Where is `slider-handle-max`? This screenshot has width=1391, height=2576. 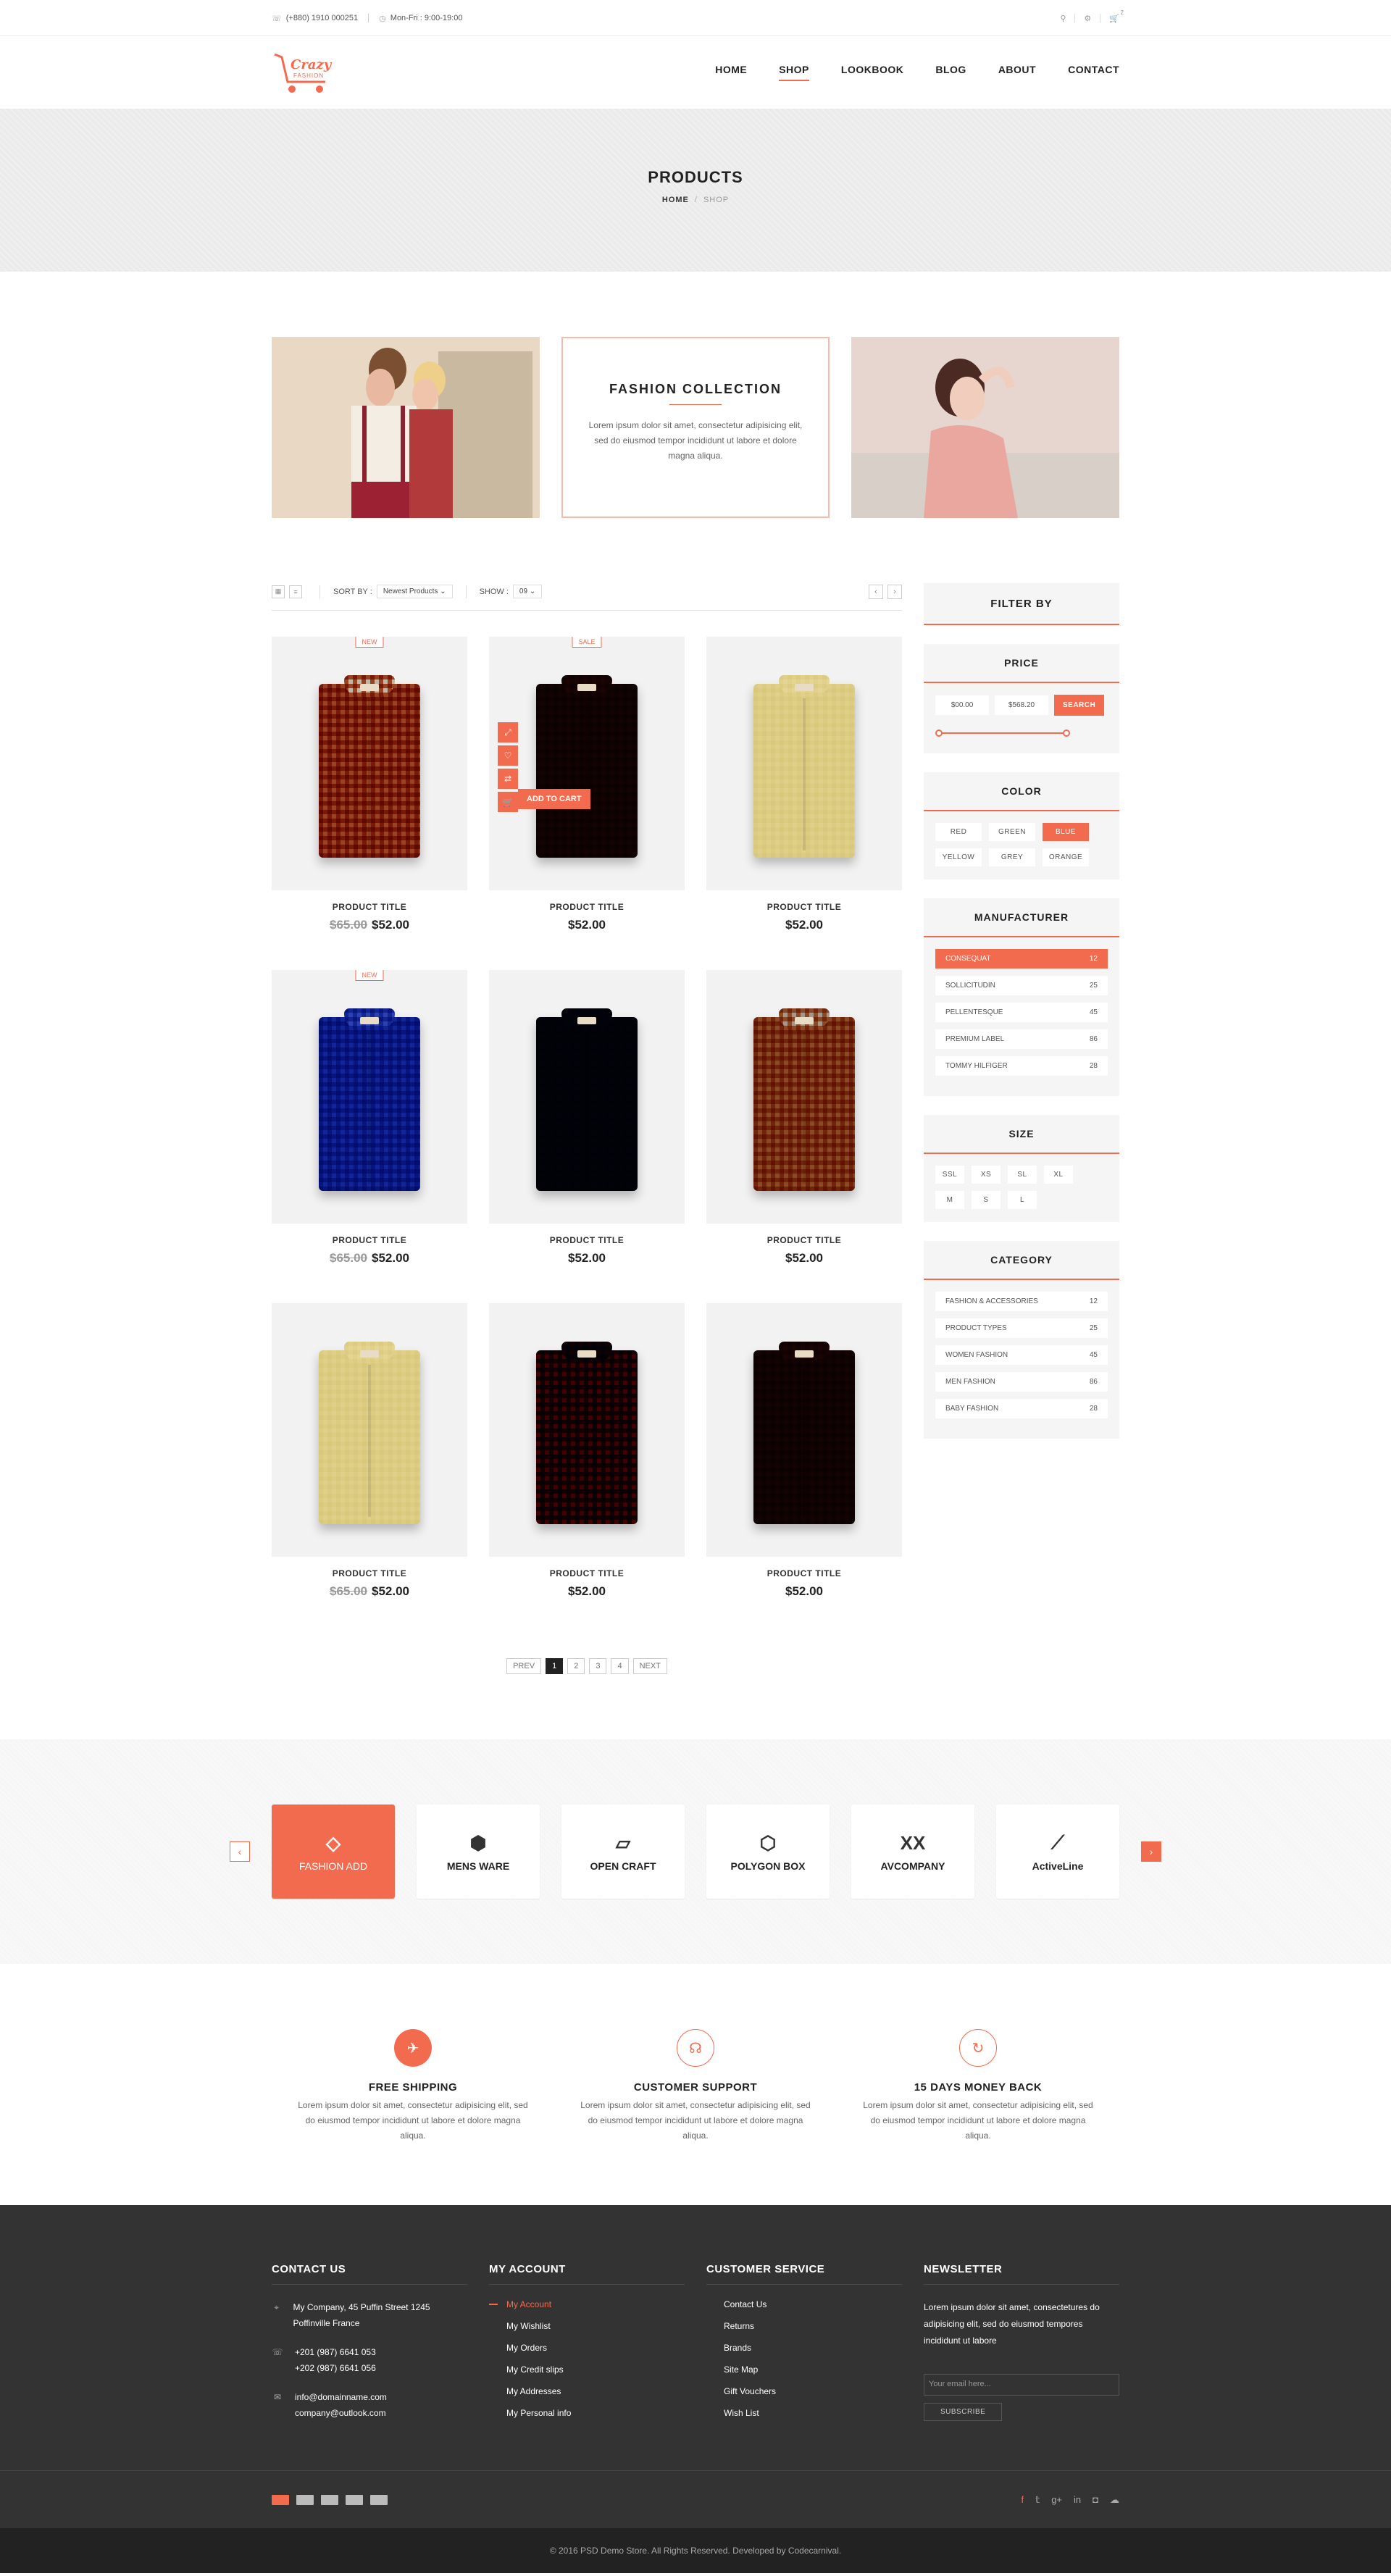
slider-handle-max is located at coordinates (1066, 733).